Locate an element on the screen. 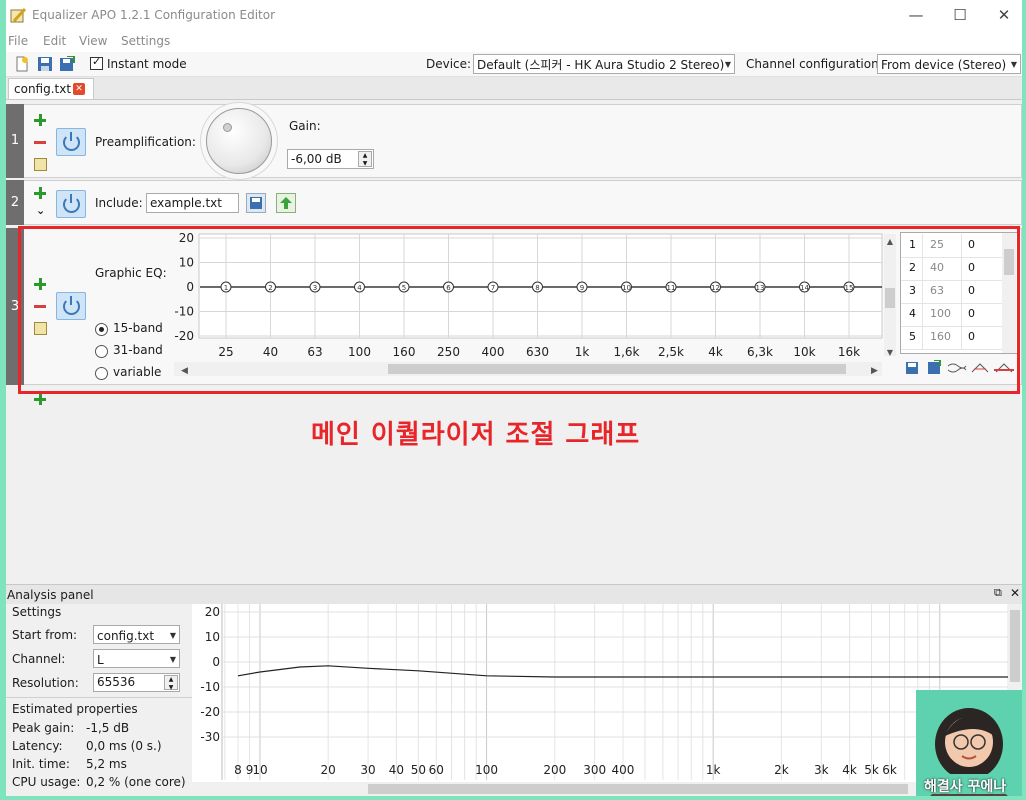 The height and width of the screenshot is (800, 1026). analysis-y-tick: 0 is located at coordinates (216, 662).